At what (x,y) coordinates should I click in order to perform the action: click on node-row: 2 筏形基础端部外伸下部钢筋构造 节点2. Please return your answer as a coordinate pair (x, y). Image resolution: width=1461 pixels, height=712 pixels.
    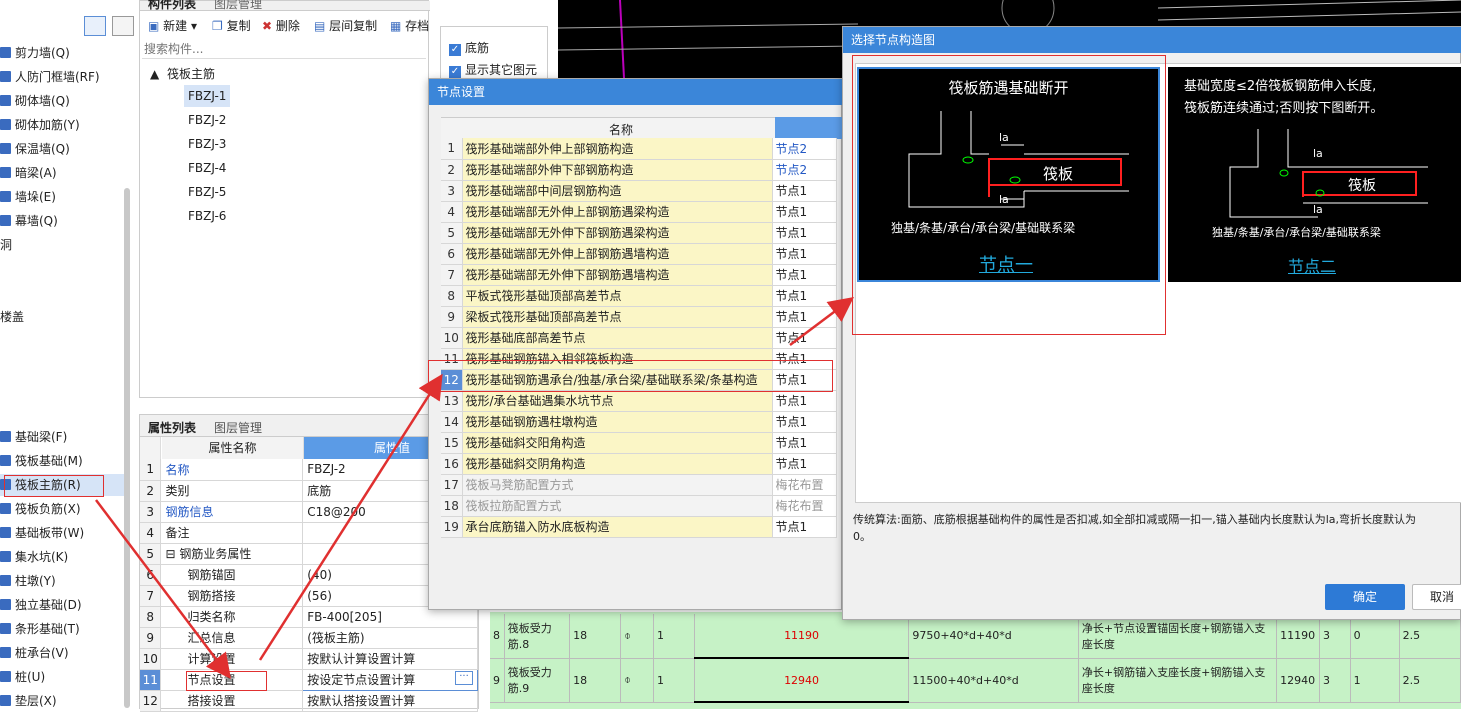
    Looking at the image, I should click on (639, 170).